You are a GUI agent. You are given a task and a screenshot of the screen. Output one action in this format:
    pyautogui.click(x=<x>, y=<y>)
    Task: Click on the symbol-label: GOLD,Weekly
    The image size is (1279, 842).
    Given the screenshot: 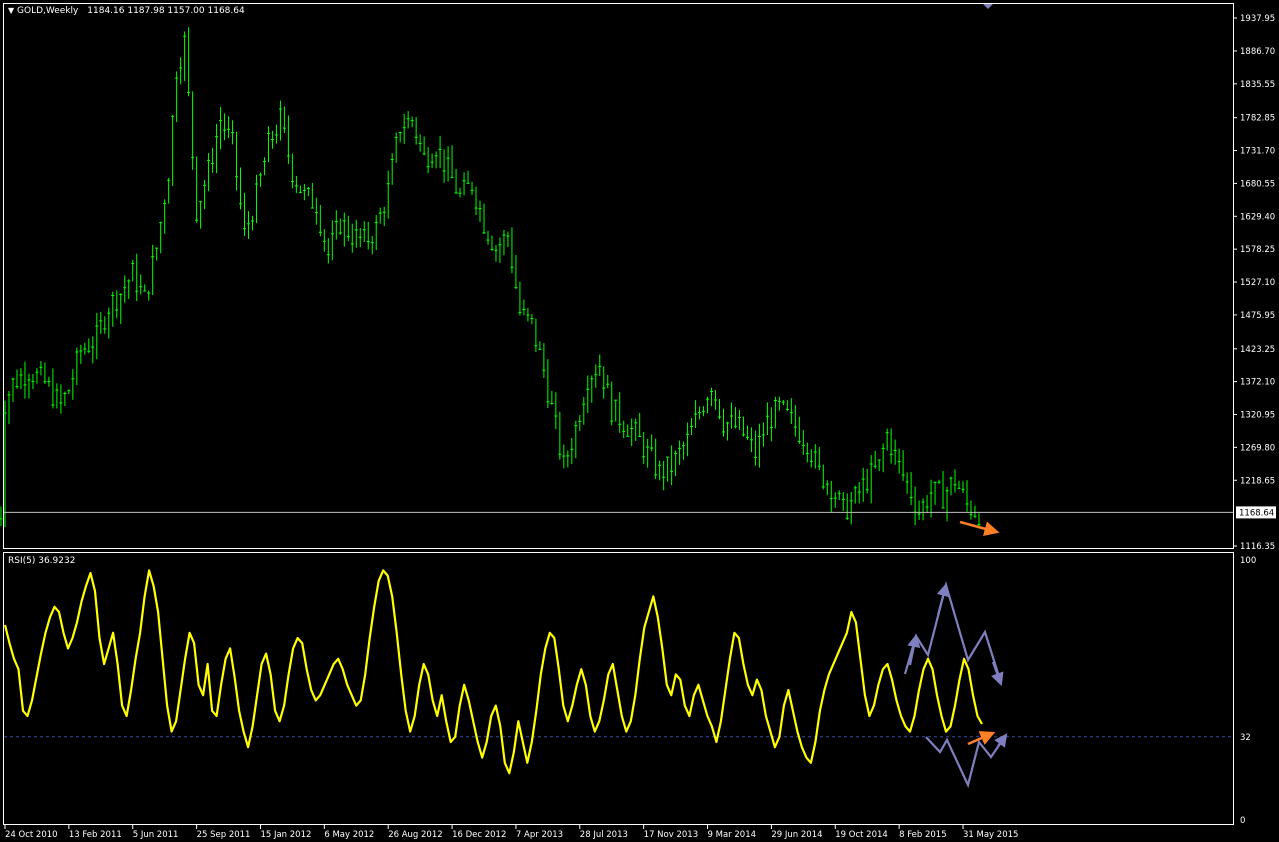 What is the action you would take?
    pyautogui.click(x=48, y=11)
    